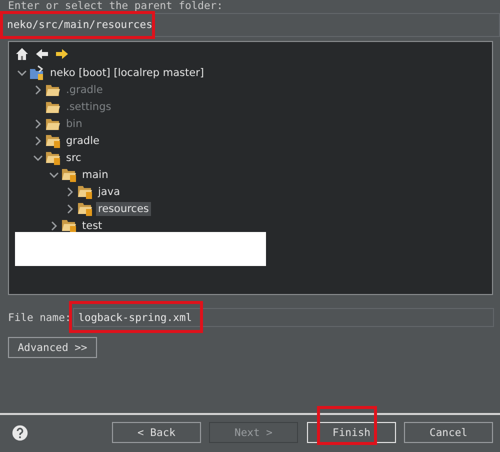  What do you see at coordinates (109, 191) in the screenshot?
I see `tree-item: java` at bounding box center [109, 191].